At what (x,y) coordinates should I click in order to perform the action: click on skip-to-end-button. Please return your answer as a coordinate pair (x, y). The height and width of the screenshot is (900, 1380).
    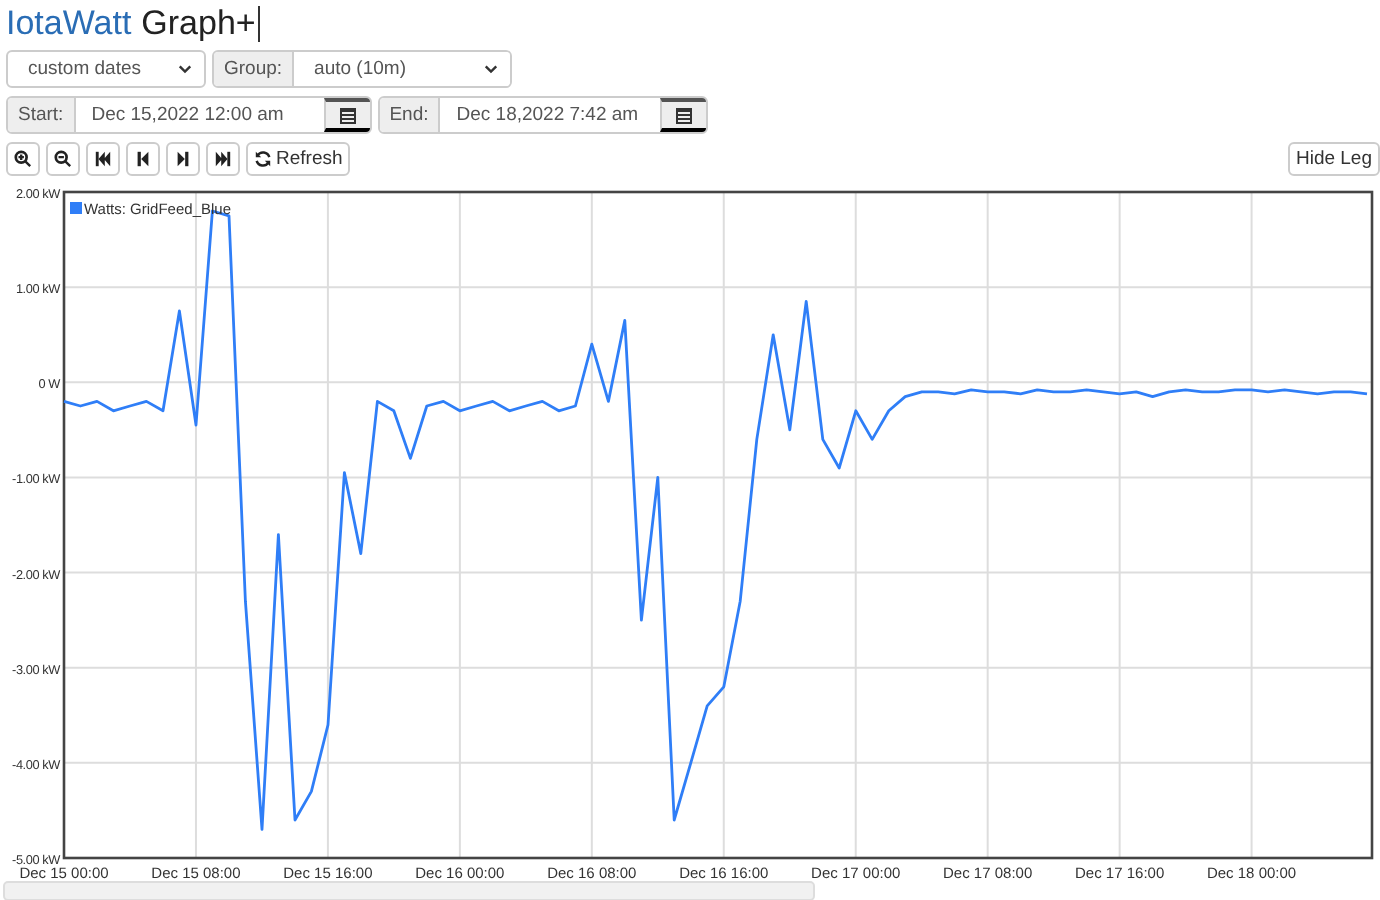
    Looking at the image, I should click on (223, 159).